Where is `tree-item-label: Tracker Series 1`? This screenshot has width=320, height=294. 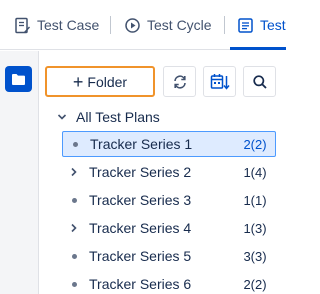 tree-item-label: Tracker Series 1 is located at coordinates (141, 144).